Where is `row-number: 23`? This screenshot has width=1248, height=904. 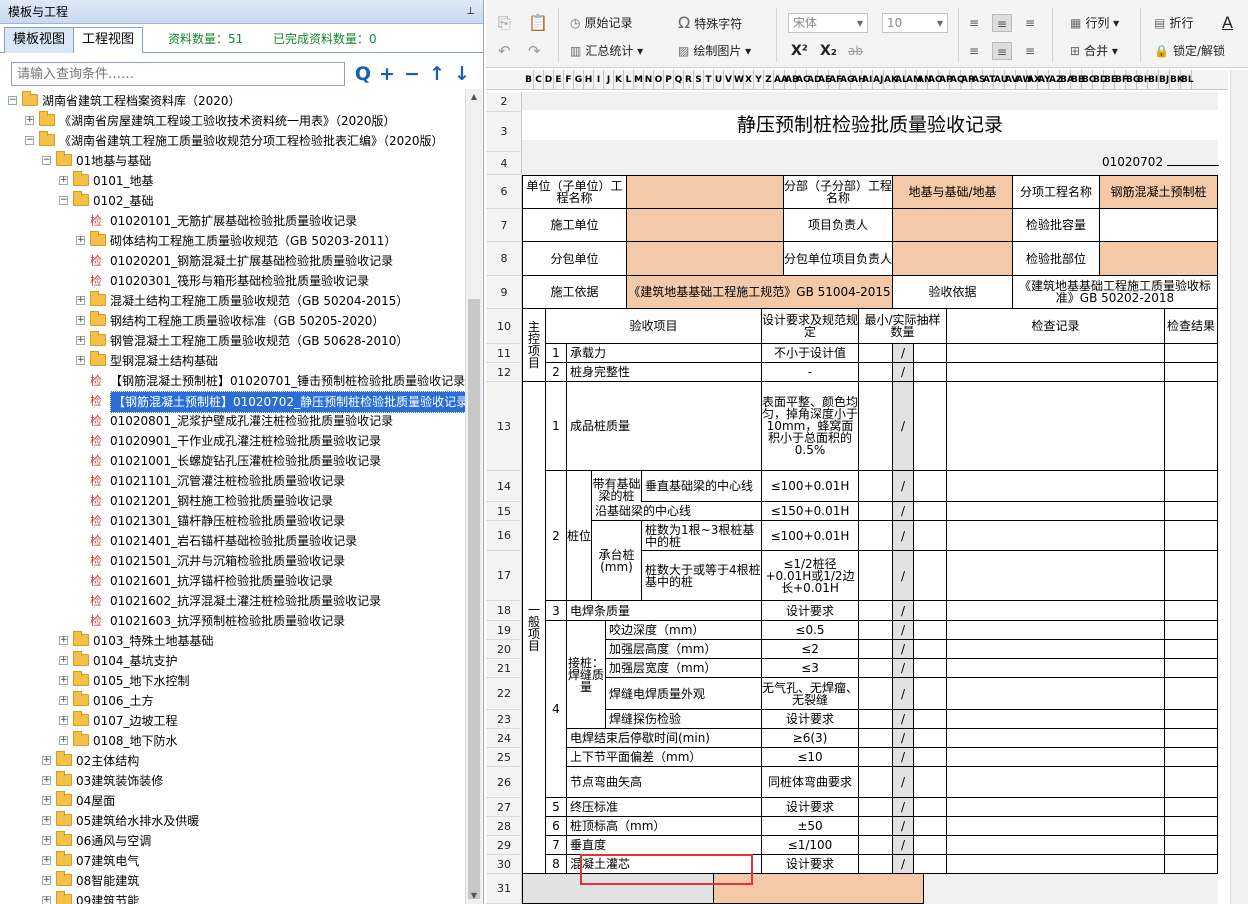 row-number: 23 is located at coordinates (504, 719).